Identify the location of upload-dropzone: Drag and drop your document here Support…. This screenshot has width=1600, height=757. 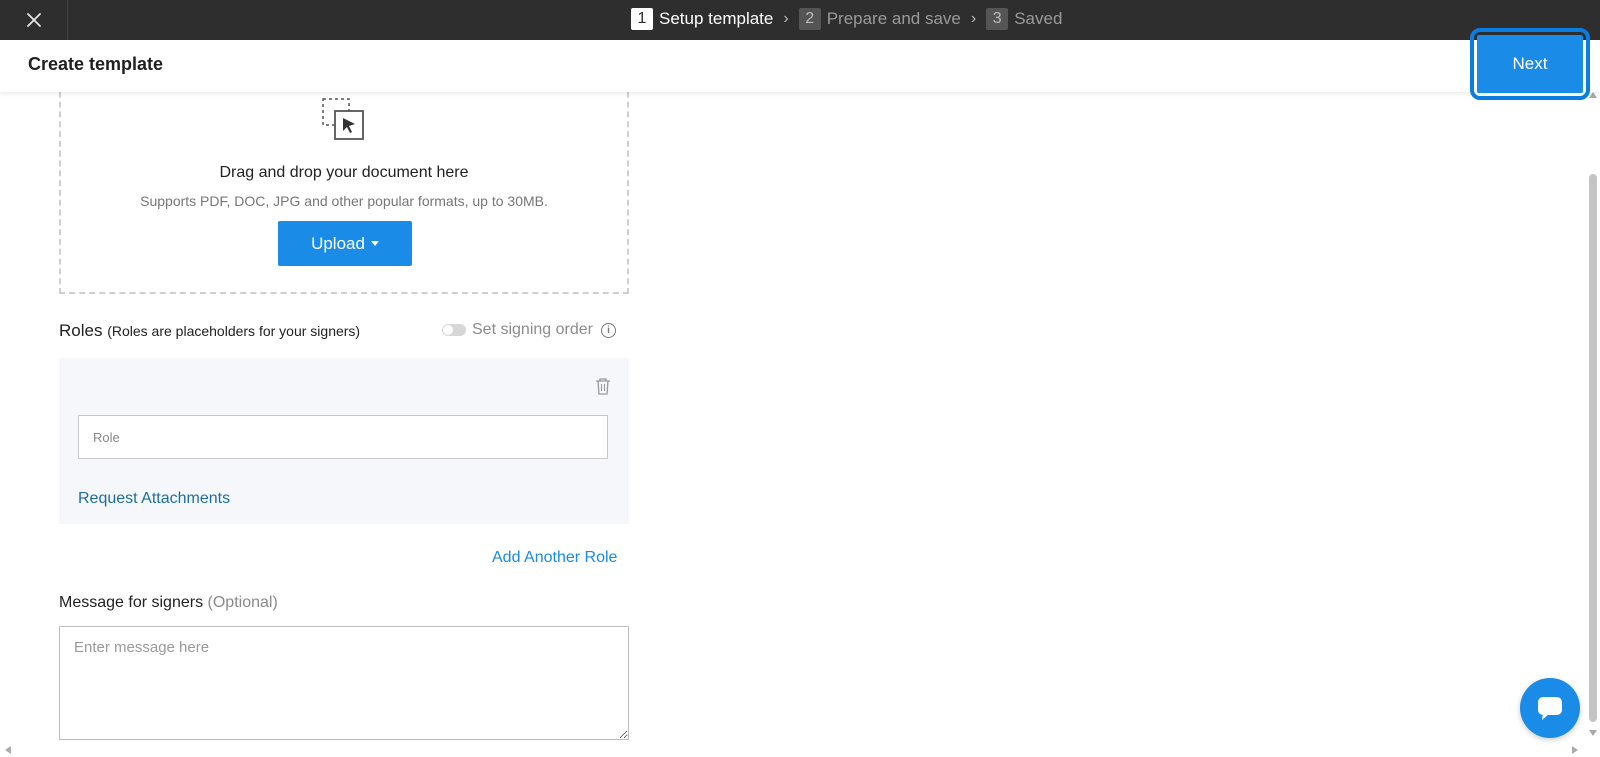
(344, 188).